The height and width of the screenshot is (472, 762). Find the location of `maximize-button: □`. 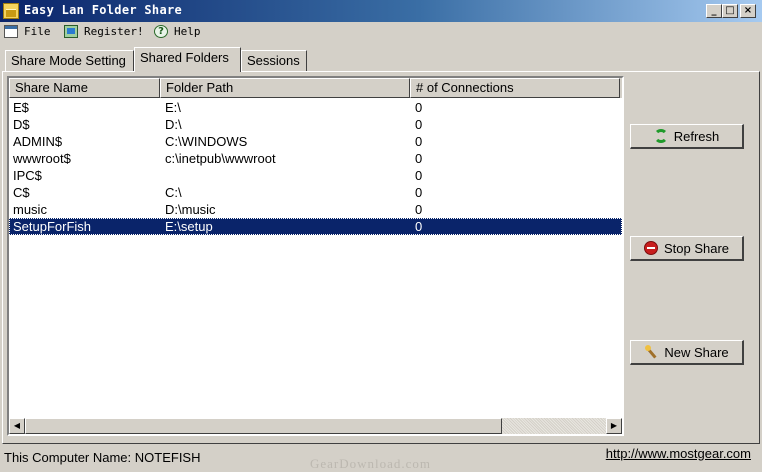

maximize-button: □ is located at coordinates (730, 11).